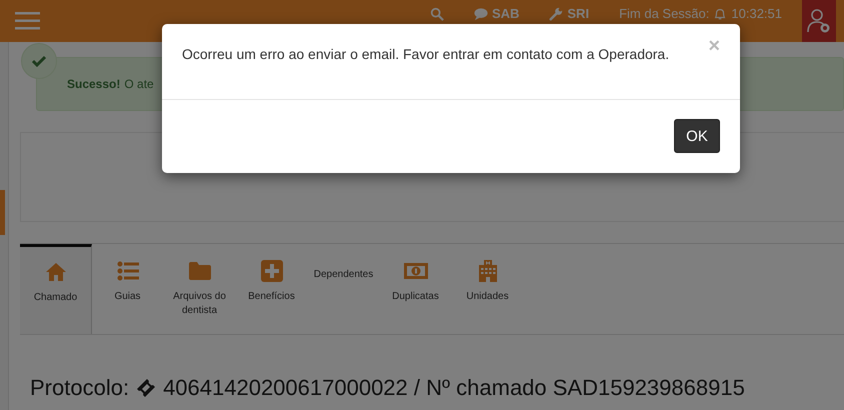  I want to click on menu-icon, so click(27, 21).